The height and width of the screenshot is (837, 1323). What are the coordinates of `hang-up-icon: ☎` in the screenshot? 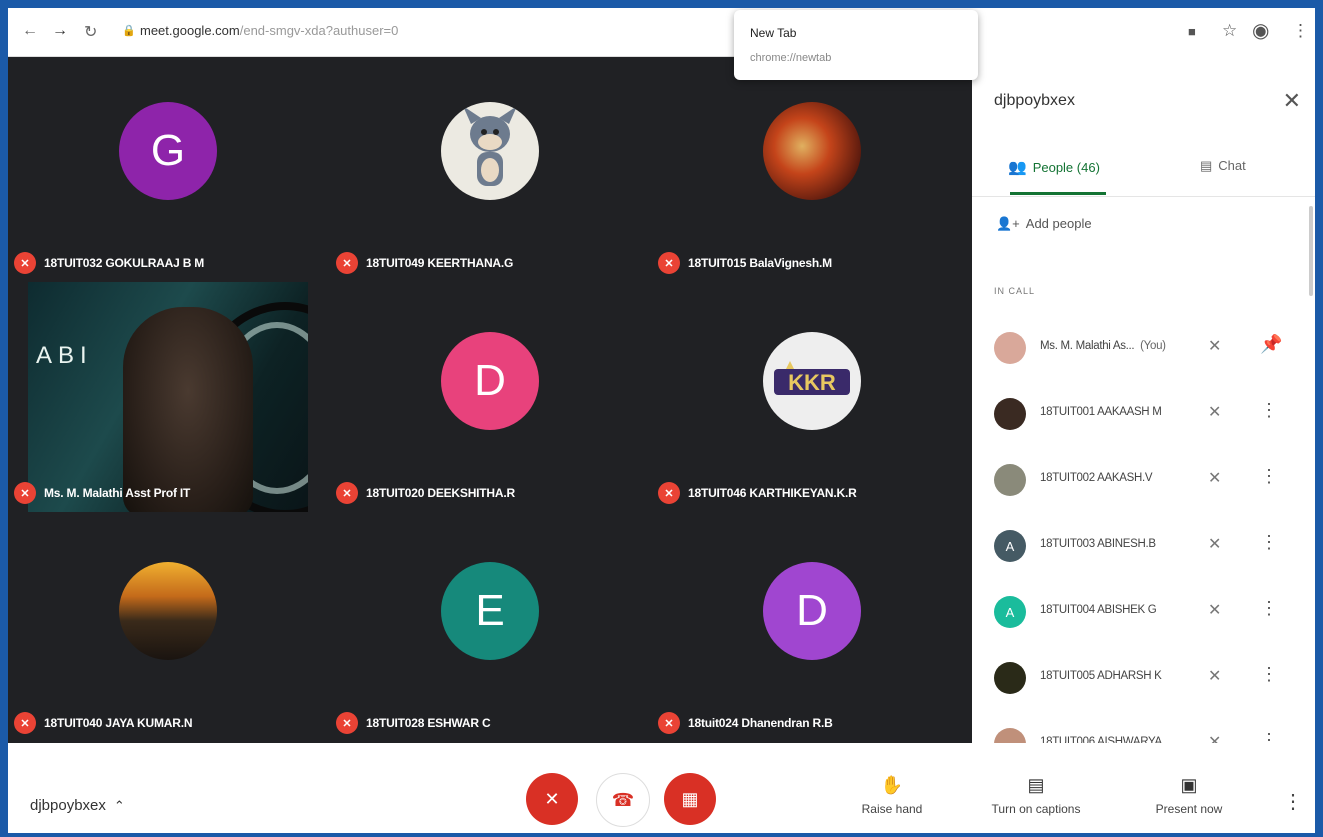 It's located at (623, 799).